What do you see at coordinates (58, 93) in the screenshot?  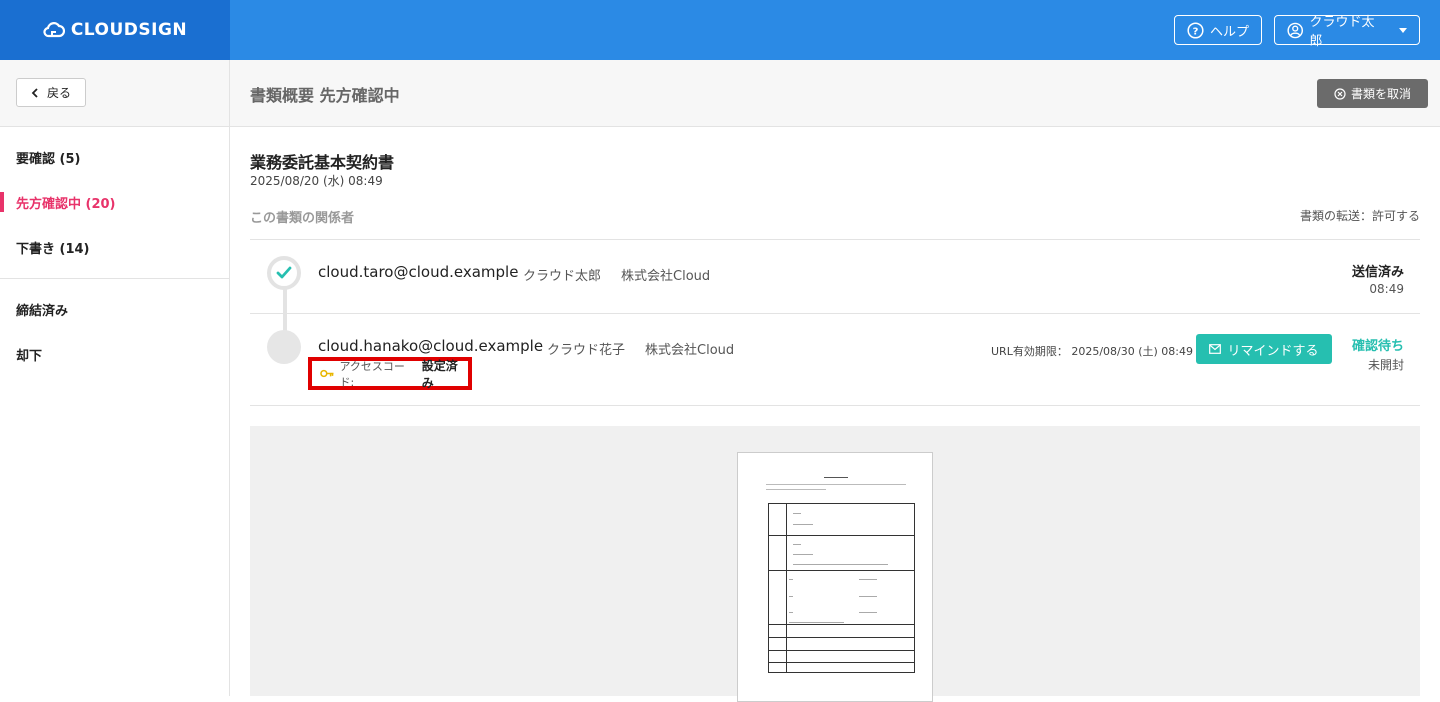 I see `back-label: 戻る` at bounding box center [58, 93].